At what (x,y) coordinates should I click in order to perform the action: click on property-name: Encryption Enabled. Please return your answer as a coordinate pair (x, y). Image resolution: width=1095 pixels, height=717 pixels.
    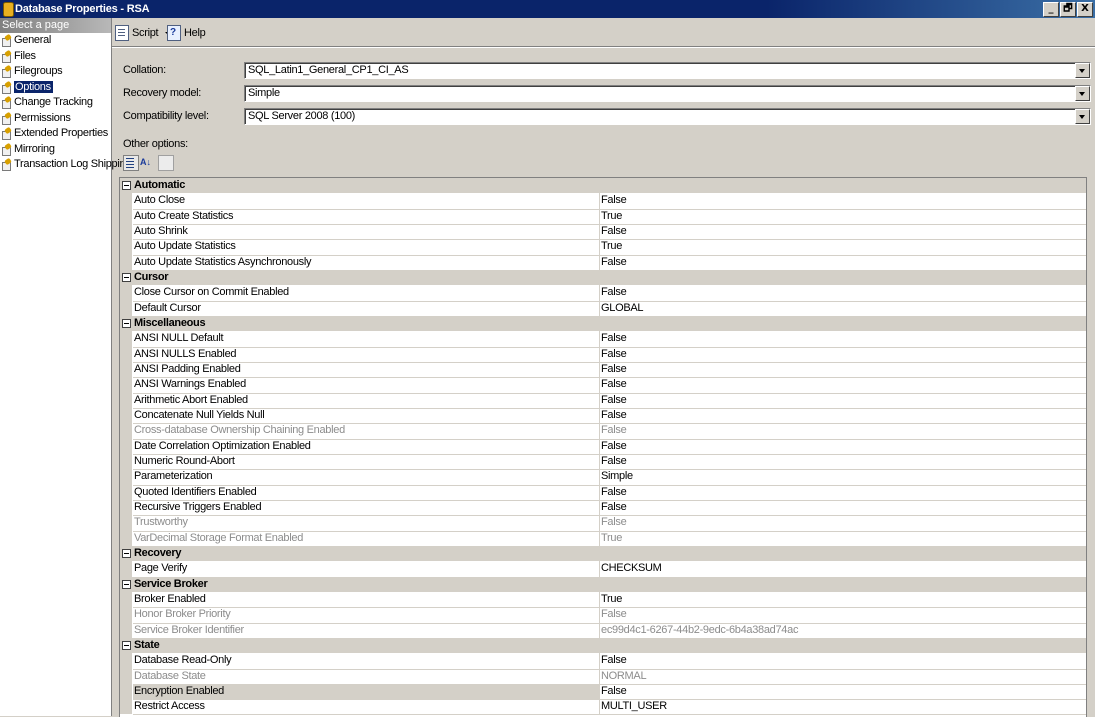
    Looking at the image, I should click on (366, 692).